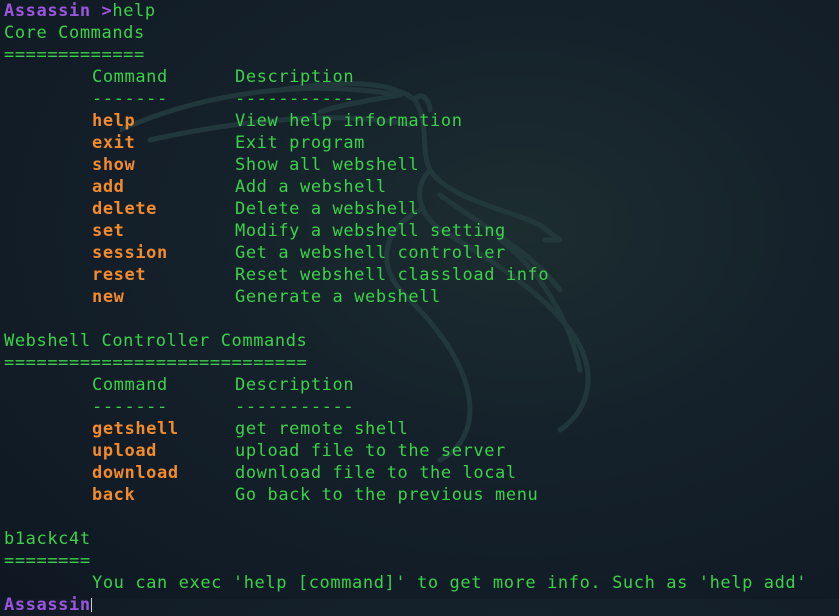 Image resolution: width=839 pixels, height=616 pixels. Describe the element at coordinates (130, 407) in the screenshot. I see `controller-rule-command: -------` at that location.